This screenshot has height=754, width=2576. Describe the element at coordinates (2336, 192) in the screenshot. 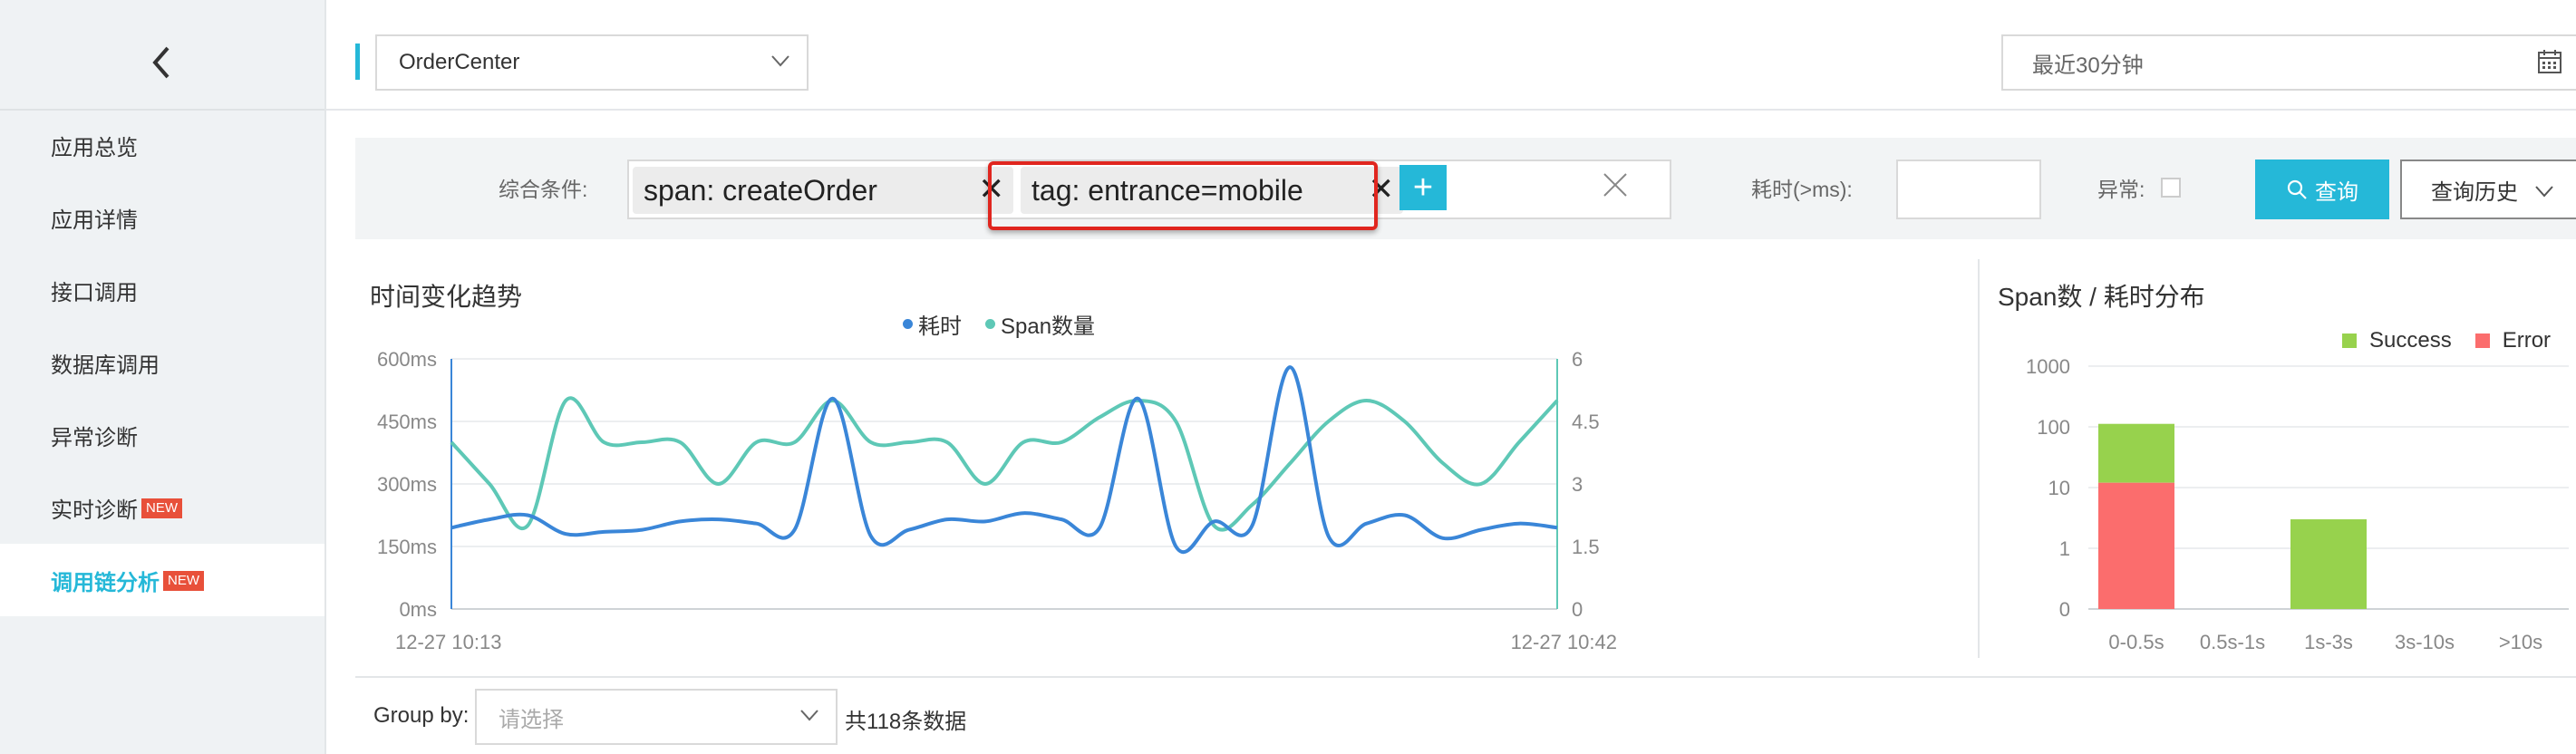

I see `query-button-label: 查询` at that location.